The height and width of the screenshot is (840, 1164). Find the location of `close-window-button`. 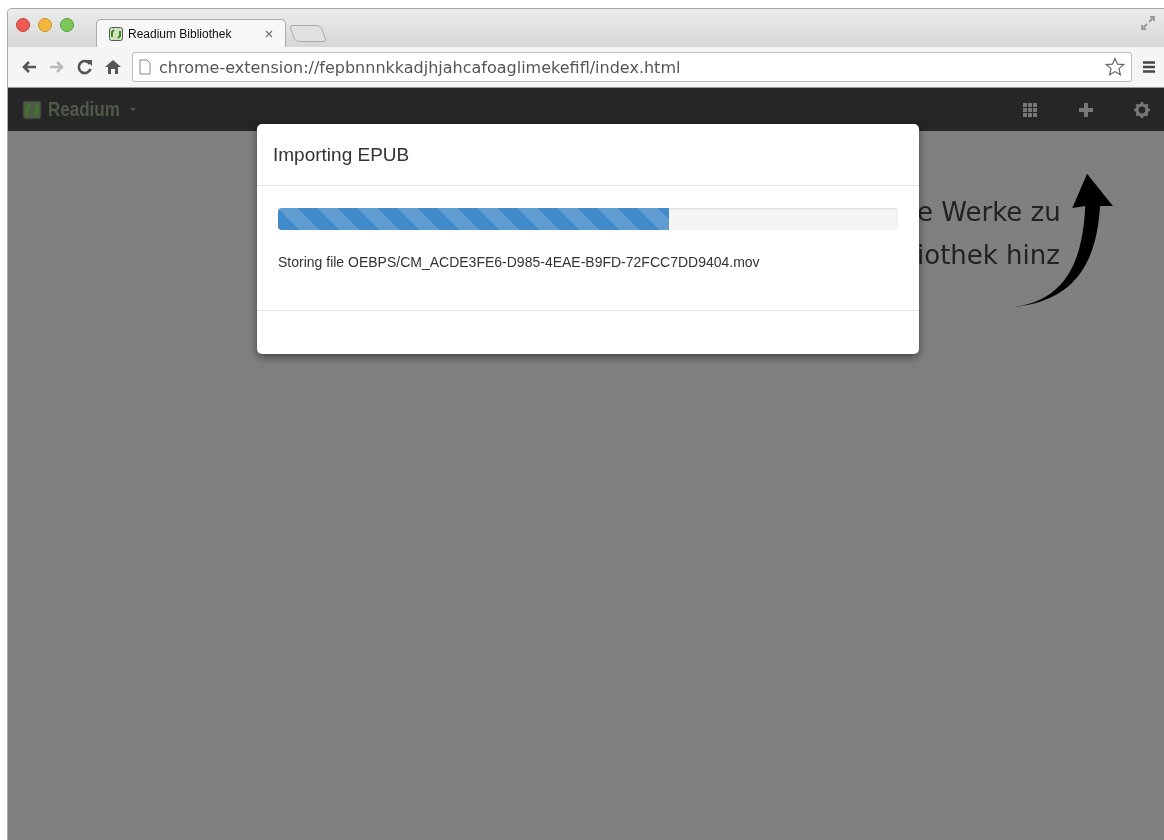

close-window-button is located at coordinates (23, 25).